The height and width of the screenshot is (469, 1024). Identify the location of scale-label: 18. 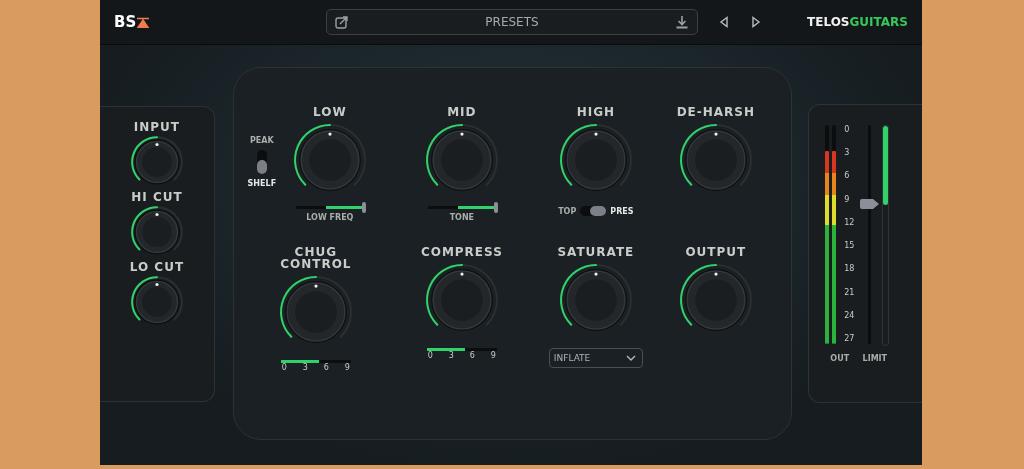
(849, 269).